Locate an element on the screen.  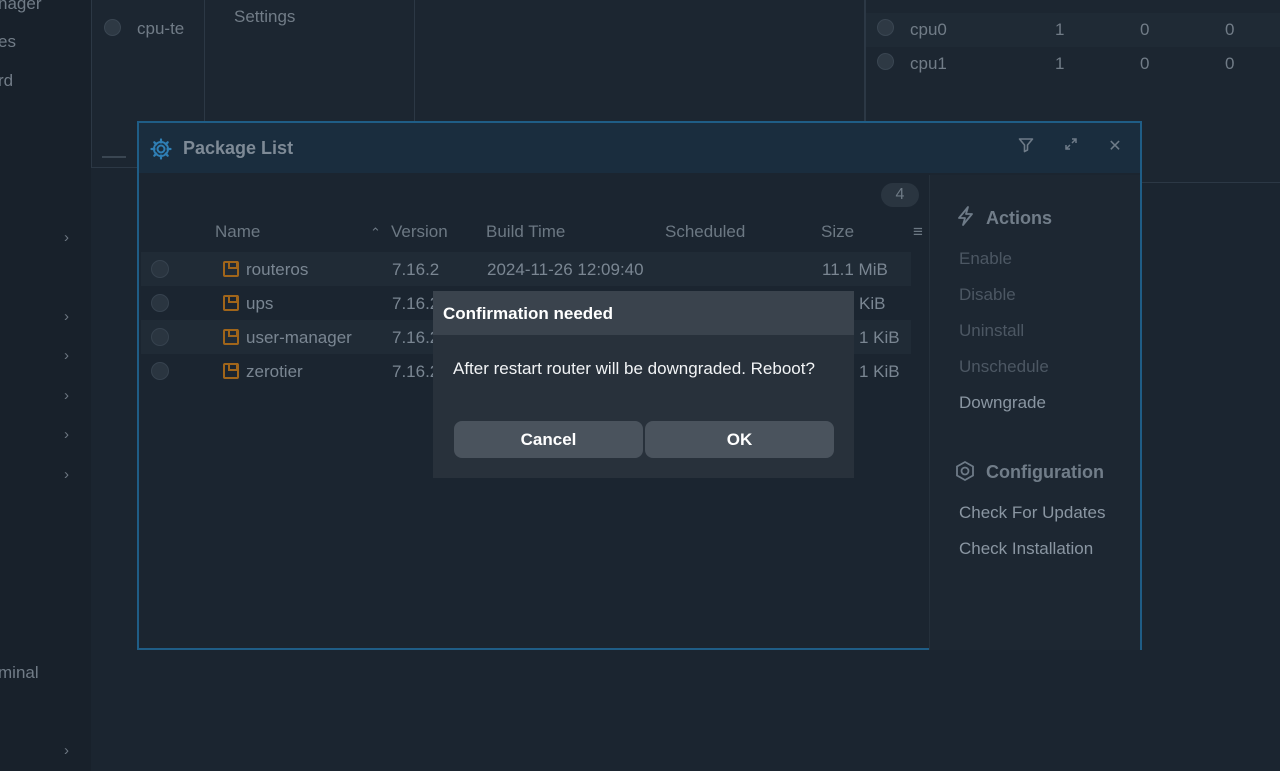
window-title: Package List is located at coordinates (238, 148).